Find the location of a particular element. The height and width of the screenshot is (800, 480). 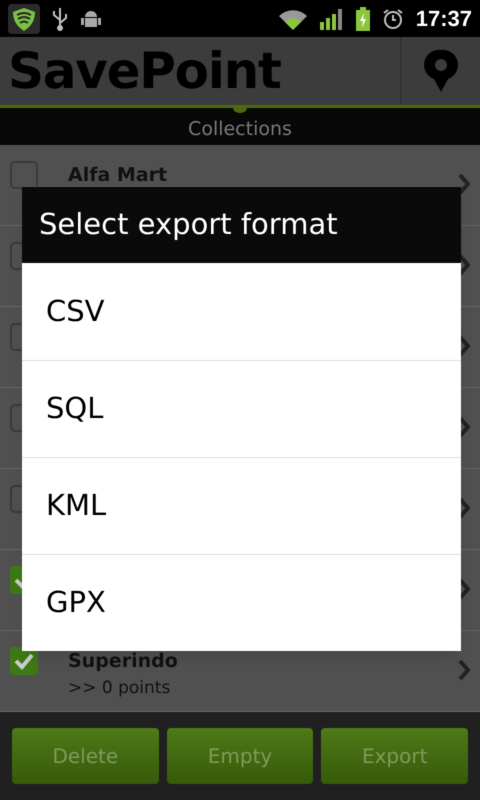

wifi-icon is located at coordinates (293, 19).